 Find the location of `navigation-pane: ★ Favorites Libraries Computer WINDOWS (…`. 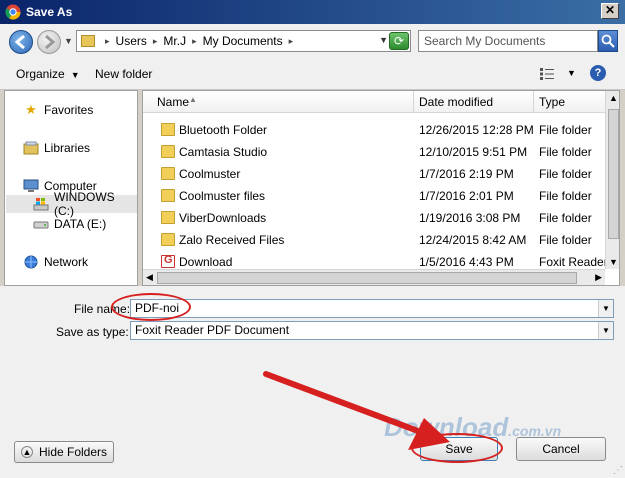

navigation-pane: ★ Favorites Libraries Computer WINDOWS (… is located at coordinates (71, 188).